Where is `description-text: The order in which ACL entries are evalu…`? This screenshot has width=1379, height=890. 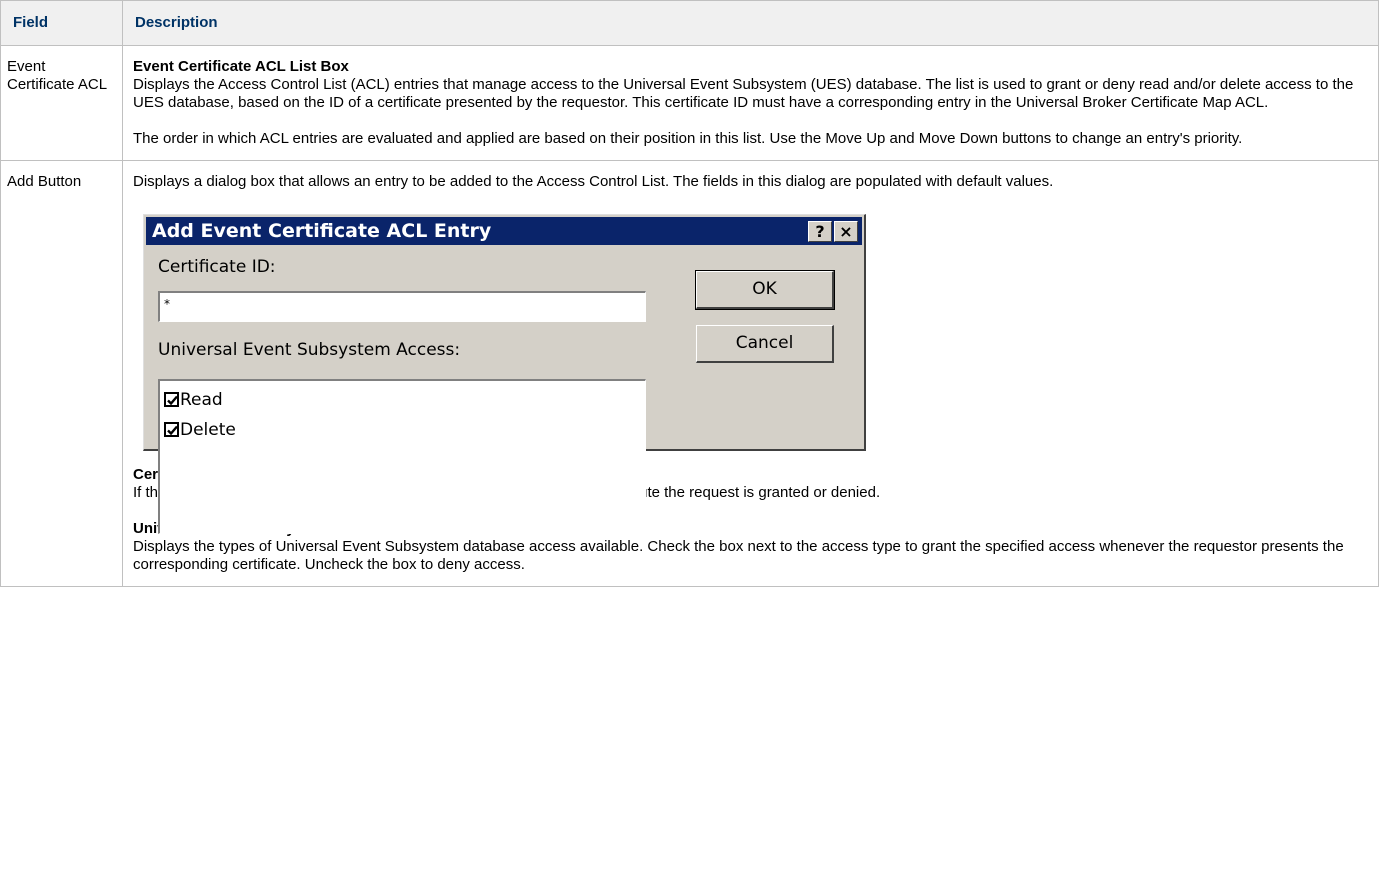
description-text: The order in which ACL entries are evalu… is located at coordinates (688, 138).